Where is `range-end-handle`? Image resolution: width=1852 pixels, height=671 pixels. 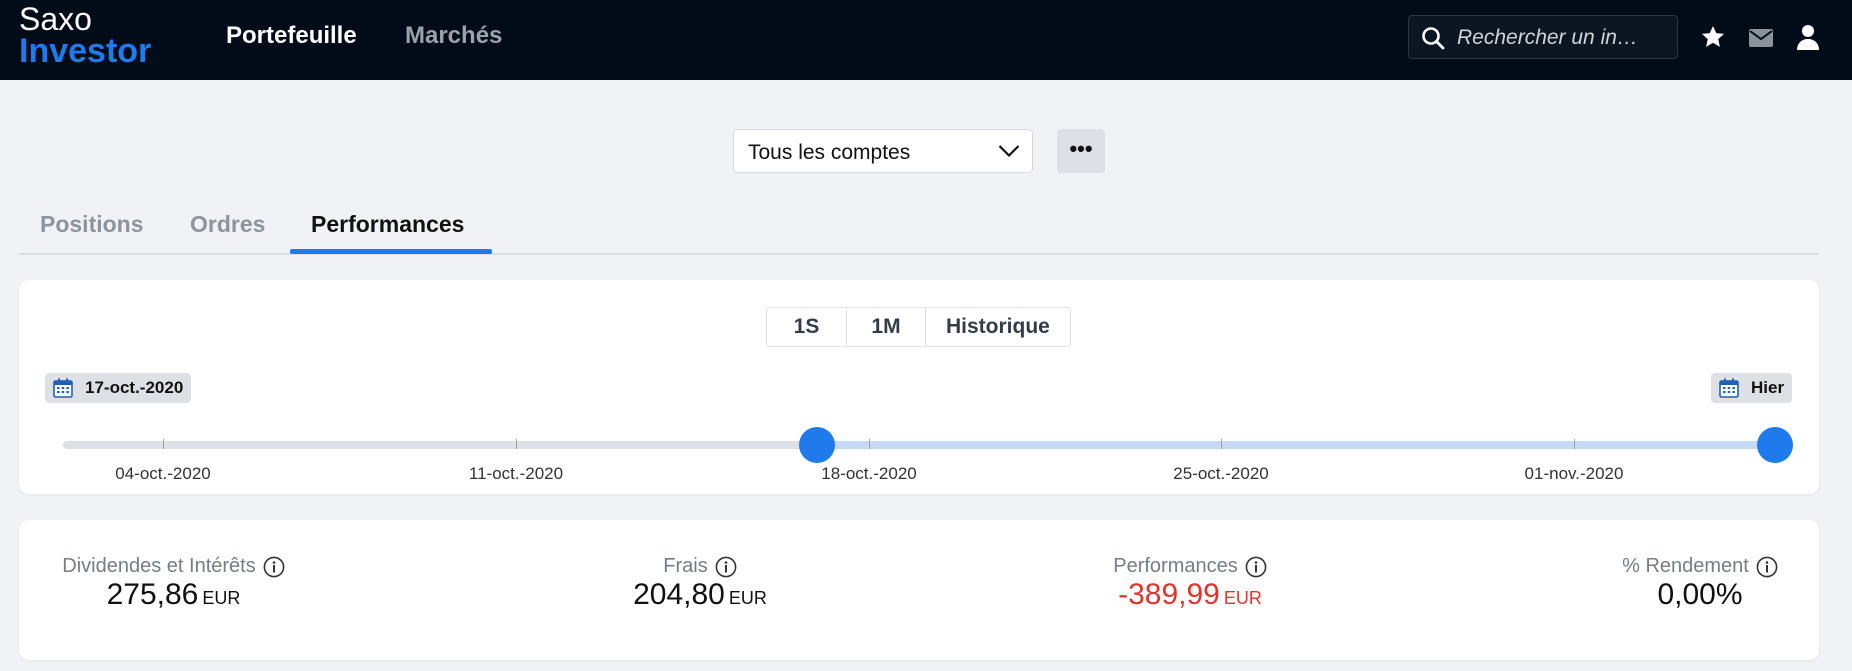
range-end-handle is located at coordinates (1775, 445).